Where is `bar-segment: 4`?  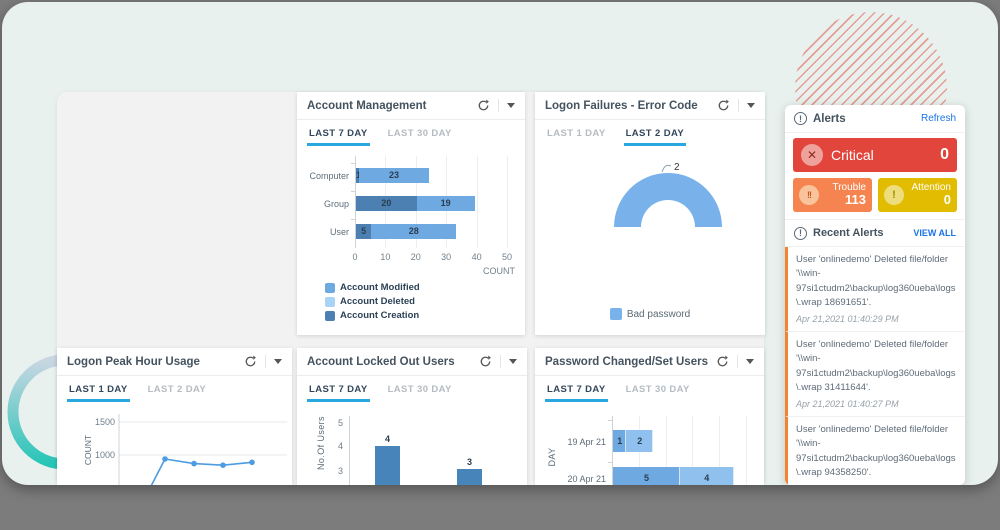
bar-segment: 4 is located at coordinates (707, 476).